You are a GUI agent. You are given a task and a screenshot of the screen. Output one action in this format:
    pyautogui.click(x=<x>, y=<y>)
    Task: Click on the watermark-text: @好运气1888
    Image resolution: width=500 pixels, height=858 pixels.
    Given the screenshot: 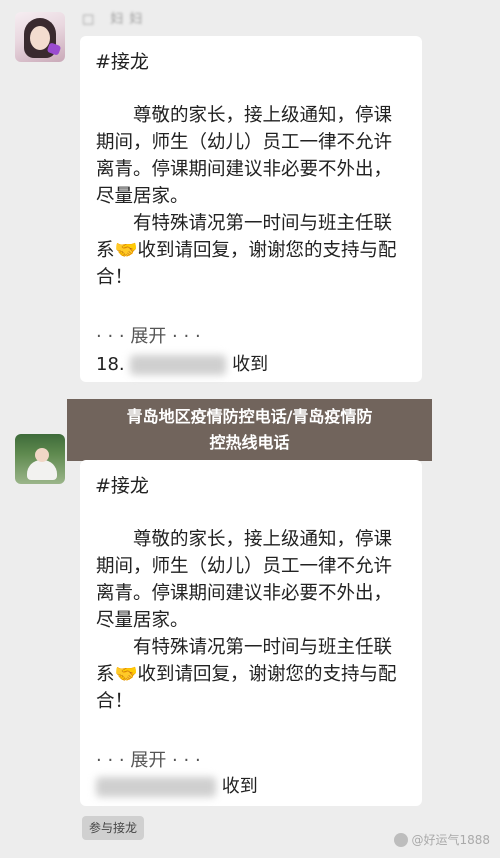 What is the action you would take?
    pyautogui.click(x=450, y=840)
    